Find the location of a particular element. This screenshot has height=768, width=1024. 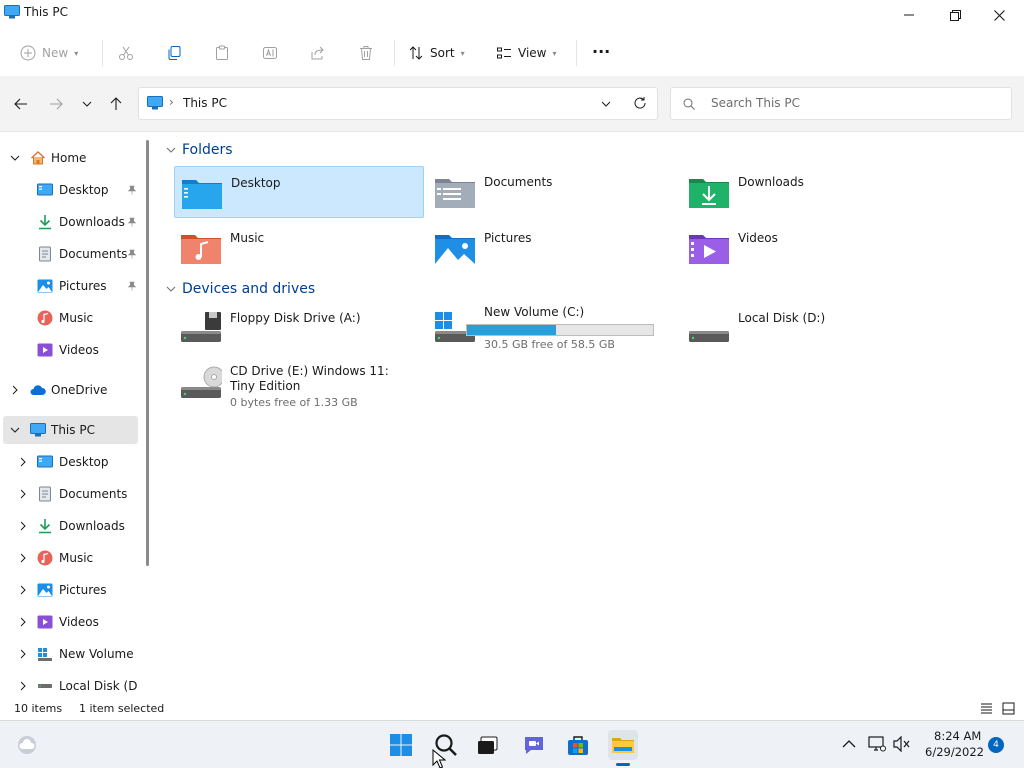

new-label: New is located at coordinates (55, 53).